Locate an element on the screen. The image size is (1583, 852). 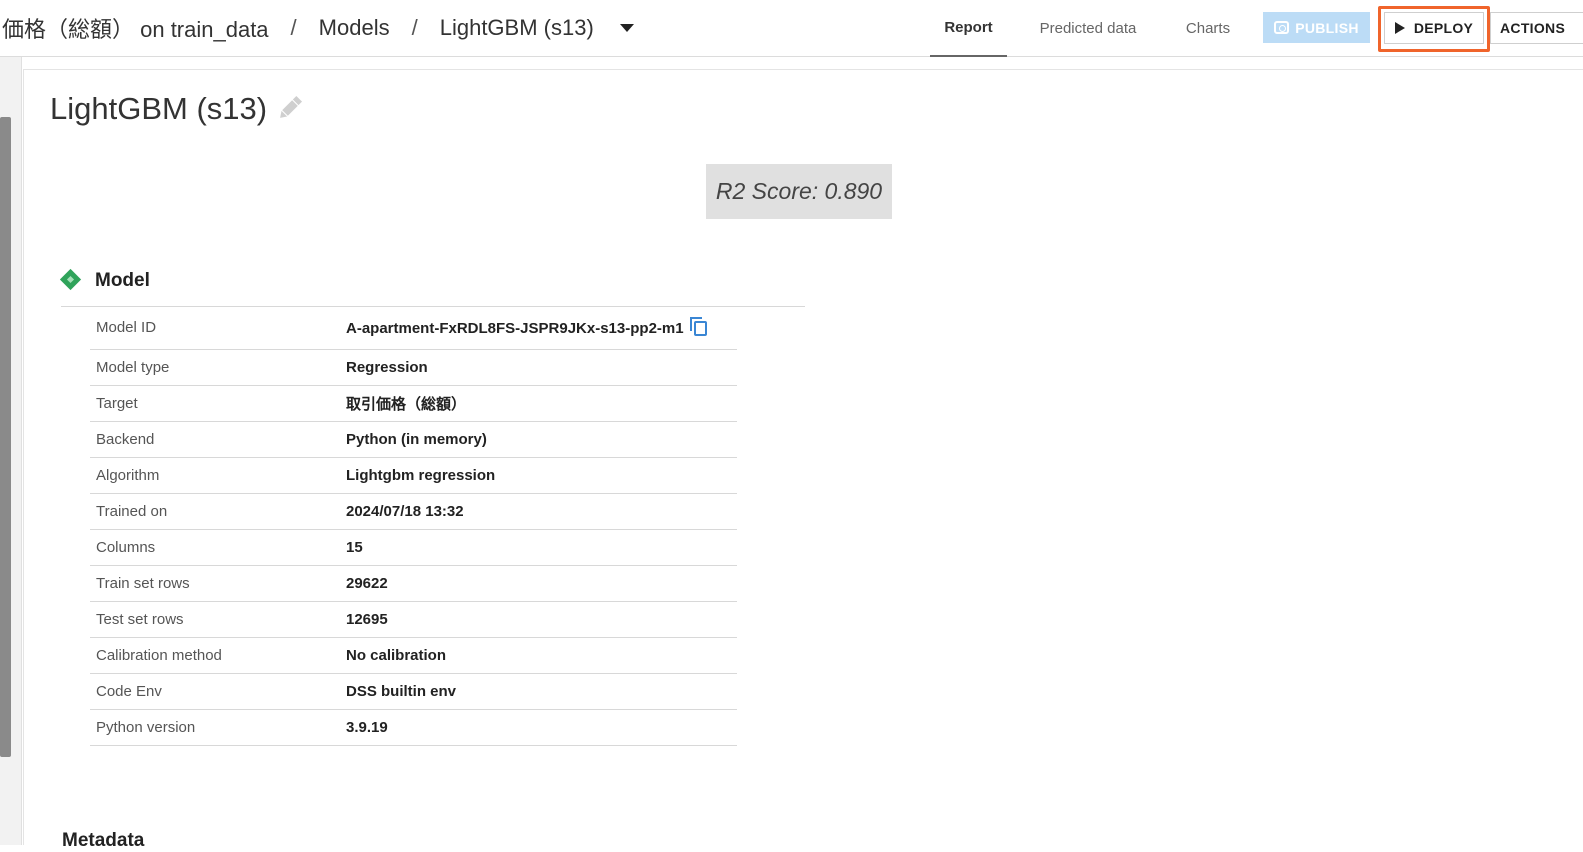
table-row: Code Env DSS builtin env is located at coordinates (413, 691).